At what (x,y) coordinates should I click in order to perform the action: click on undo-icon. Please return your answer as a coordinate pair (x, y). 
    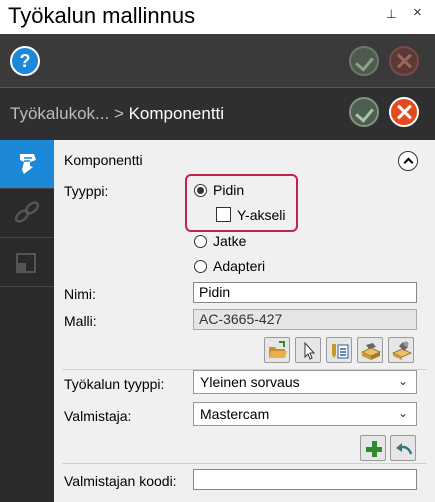
    Looking at the image, I should click on (404, 449).